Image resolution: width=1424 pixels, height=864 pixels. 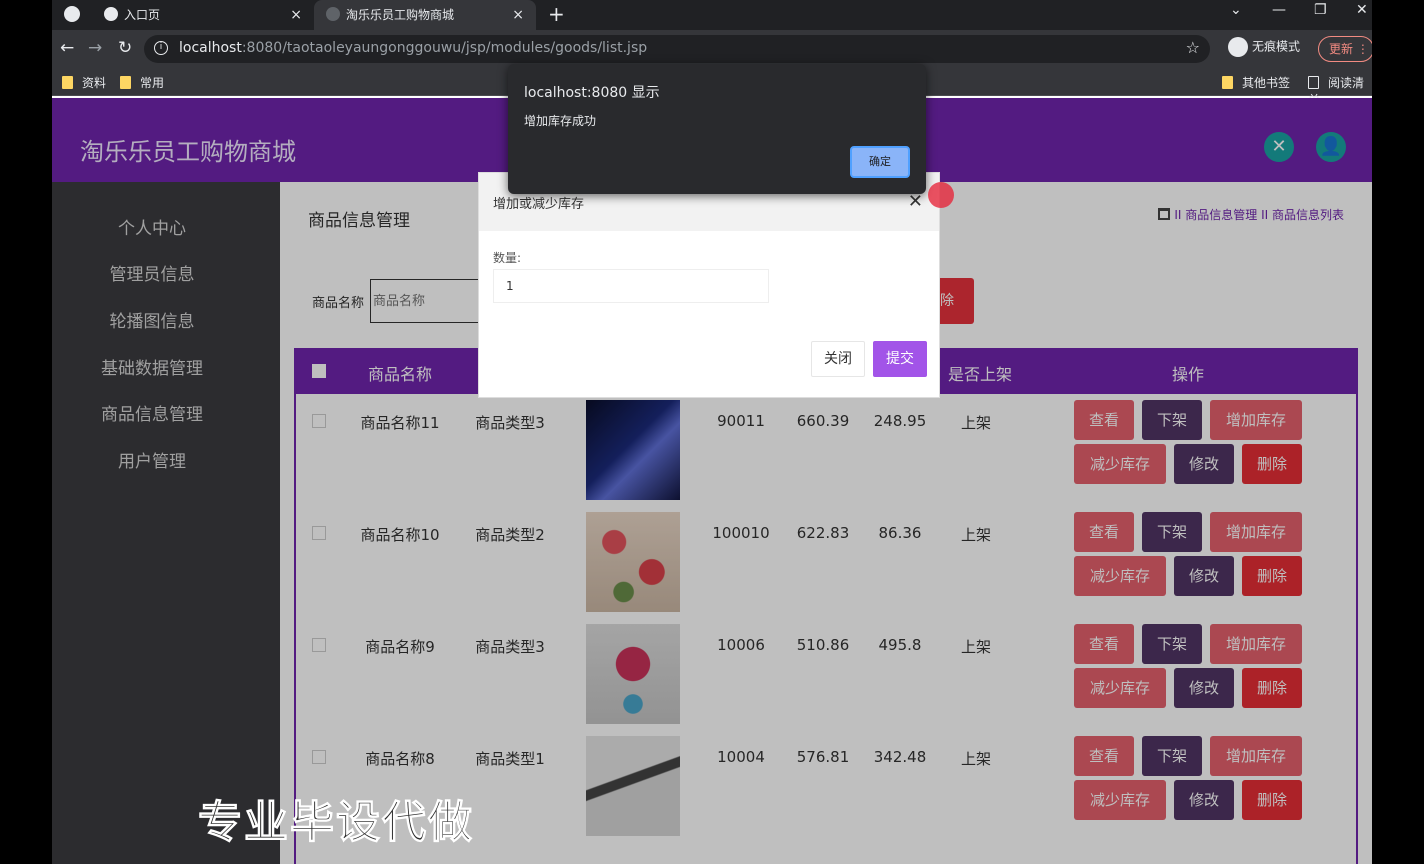 I want to click on bookmark-folder: 资料, so click(x=84, y=82).